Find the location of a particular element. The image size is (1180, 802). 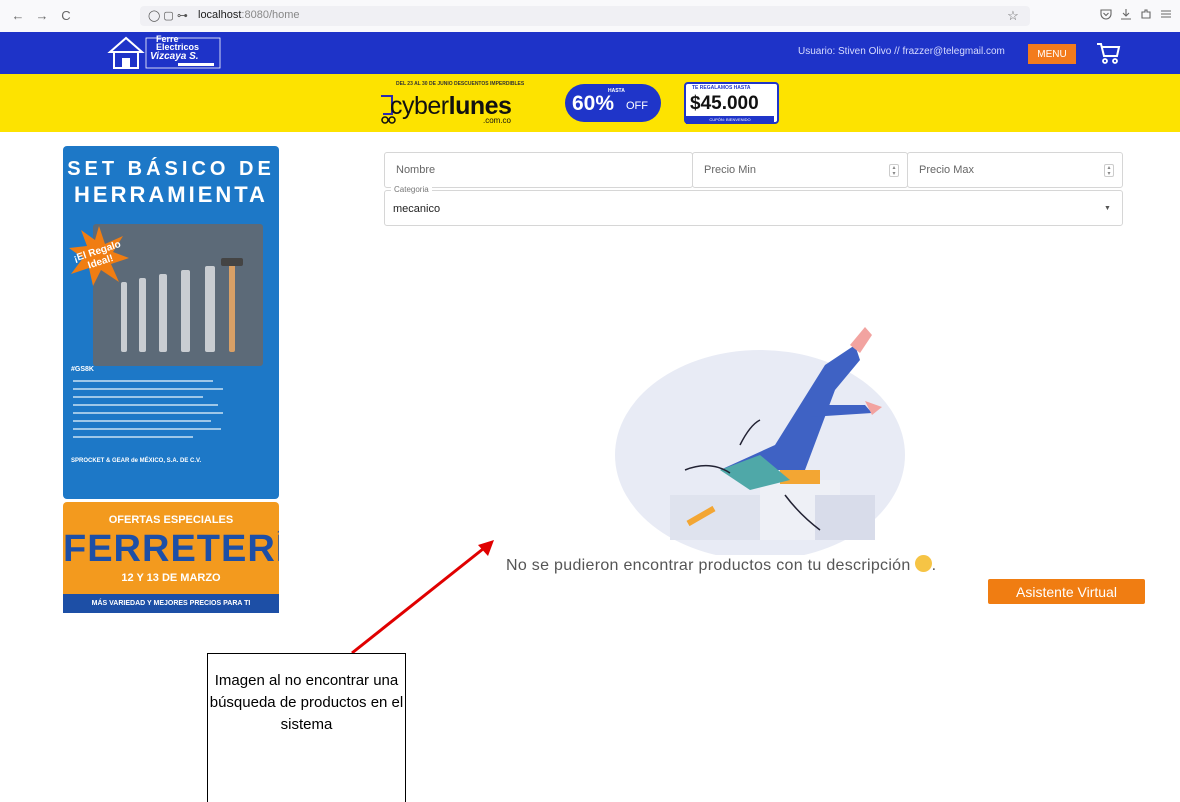

ad-title-line1: SET BÁSICO DE is located at coordinates (171, 169).